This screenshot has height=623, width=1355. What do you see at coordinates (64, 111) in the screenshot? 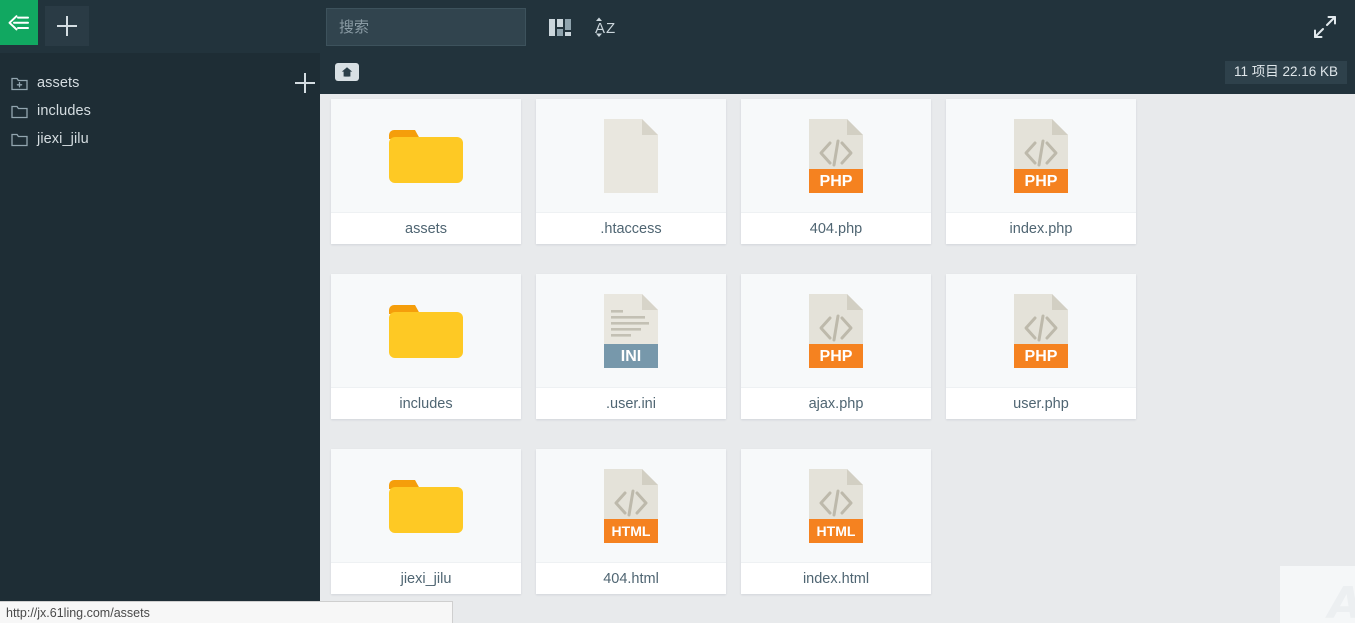
I see `sidebar-item-label: includes` at bounding box center [64, 111].